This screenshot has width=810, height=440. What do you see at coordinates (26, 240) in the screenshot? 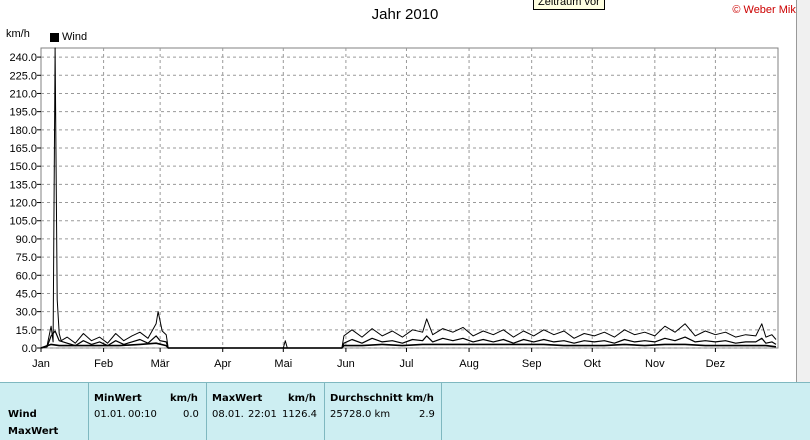
I see `y-tick-label: 90.0` at bounding box center [26, 240].